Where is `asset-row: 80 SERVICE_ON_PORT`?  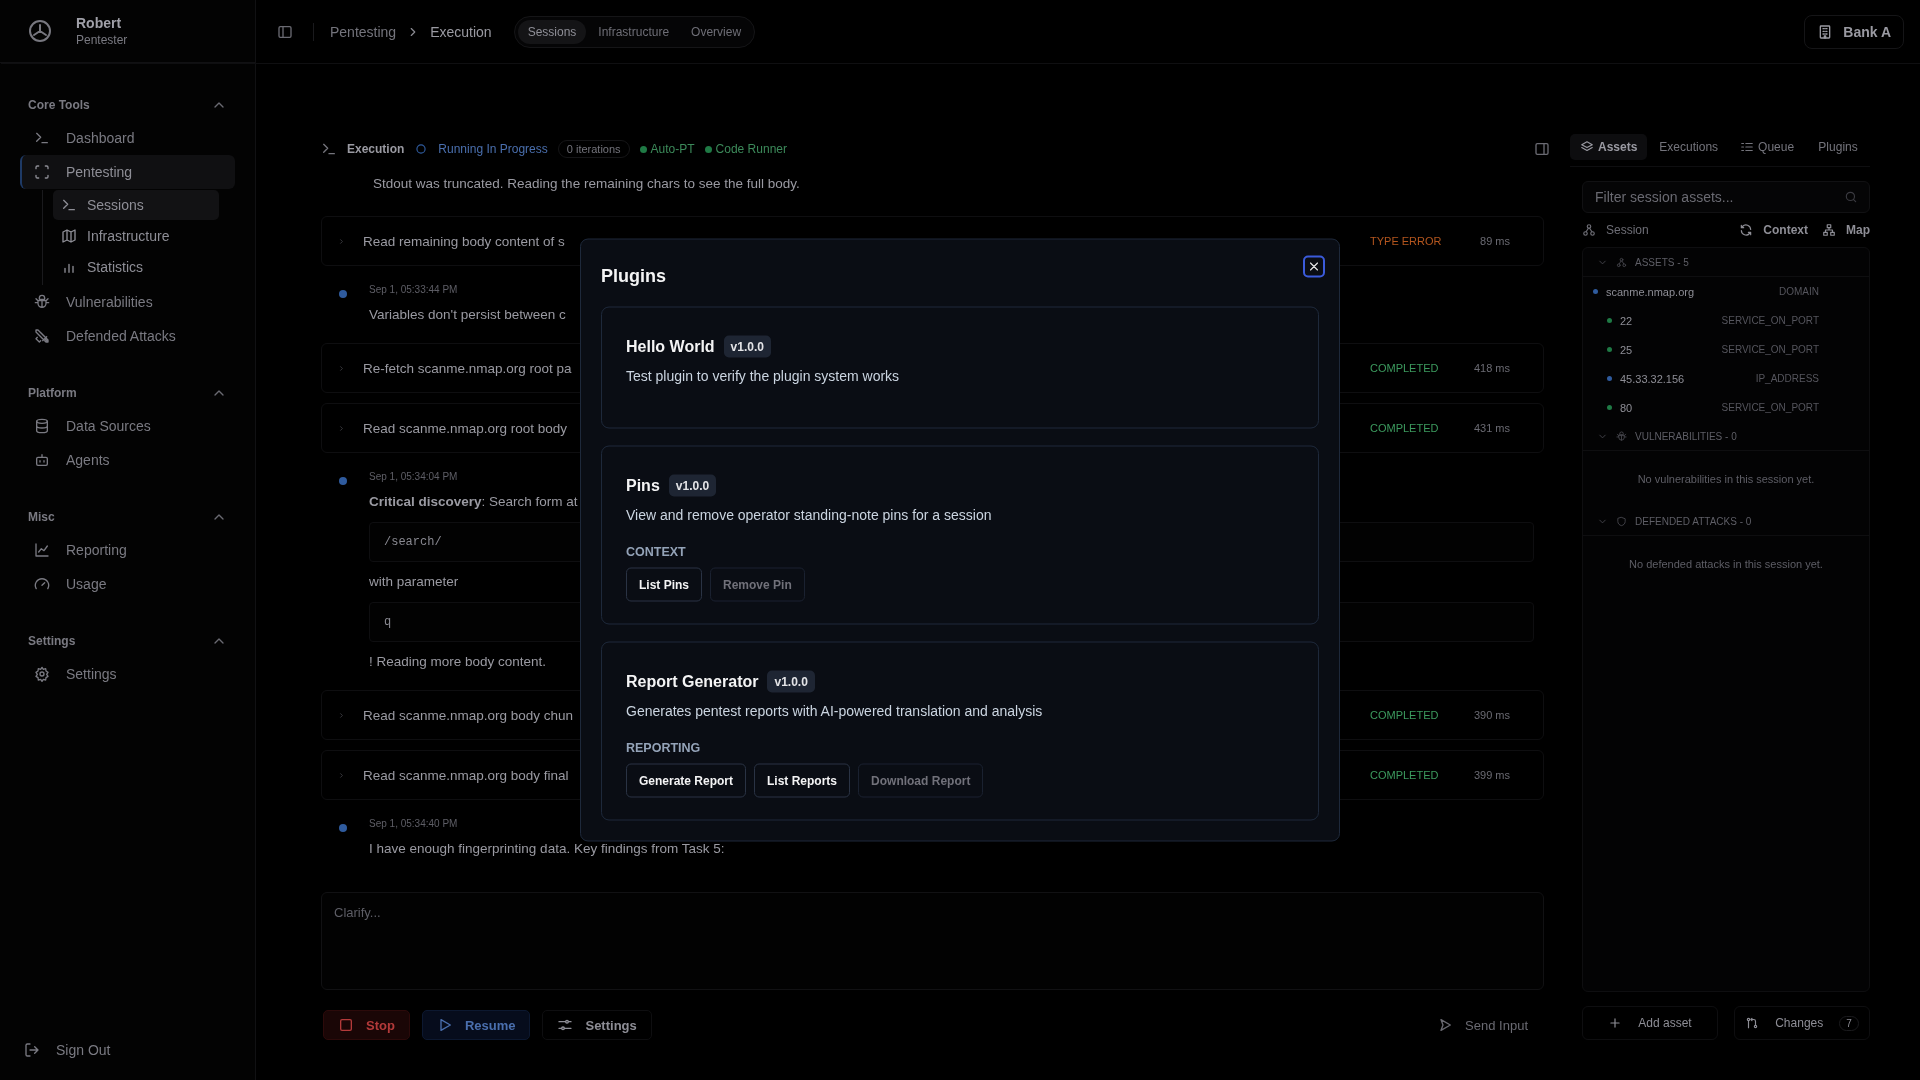
asset-row: 80 SERVICE_ON_PORT is located at coordinates (1726, 407).